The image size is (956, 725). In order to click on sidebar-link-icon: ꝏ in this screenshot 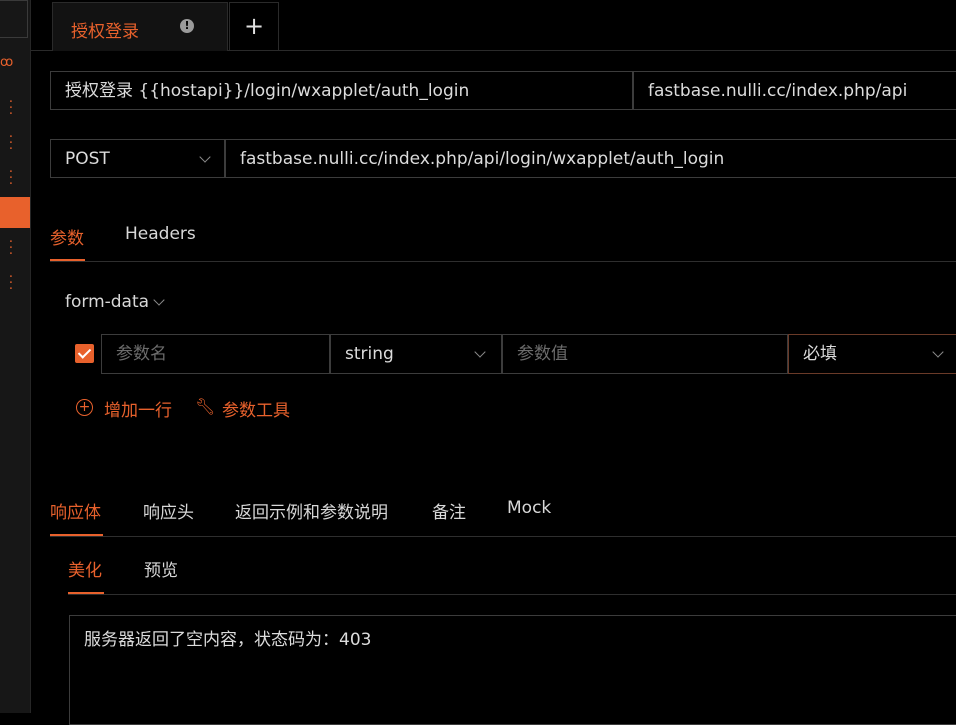, I will do `click(6, 68)`.